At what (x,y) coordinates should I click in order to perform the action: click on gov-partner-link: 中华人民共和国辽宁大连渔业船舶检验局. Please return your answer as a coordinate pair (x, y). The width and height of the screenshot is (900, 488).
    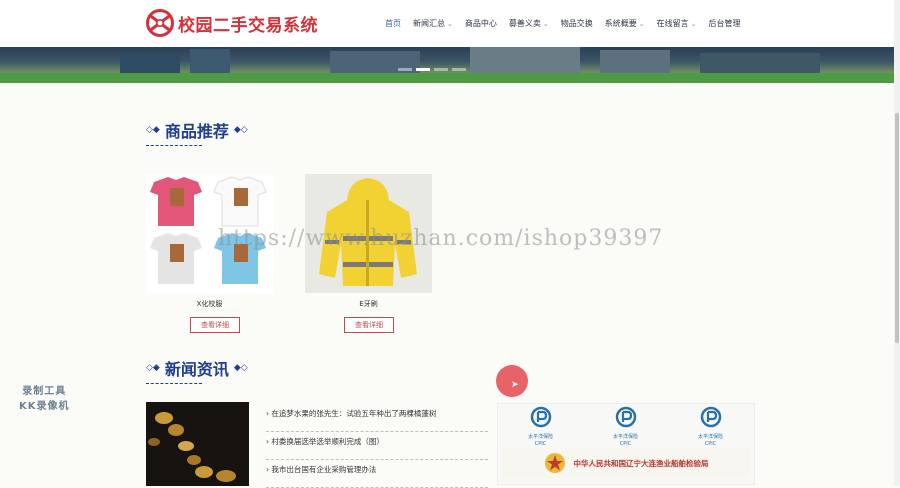
    Looking at the image, I should click on (626, 463).